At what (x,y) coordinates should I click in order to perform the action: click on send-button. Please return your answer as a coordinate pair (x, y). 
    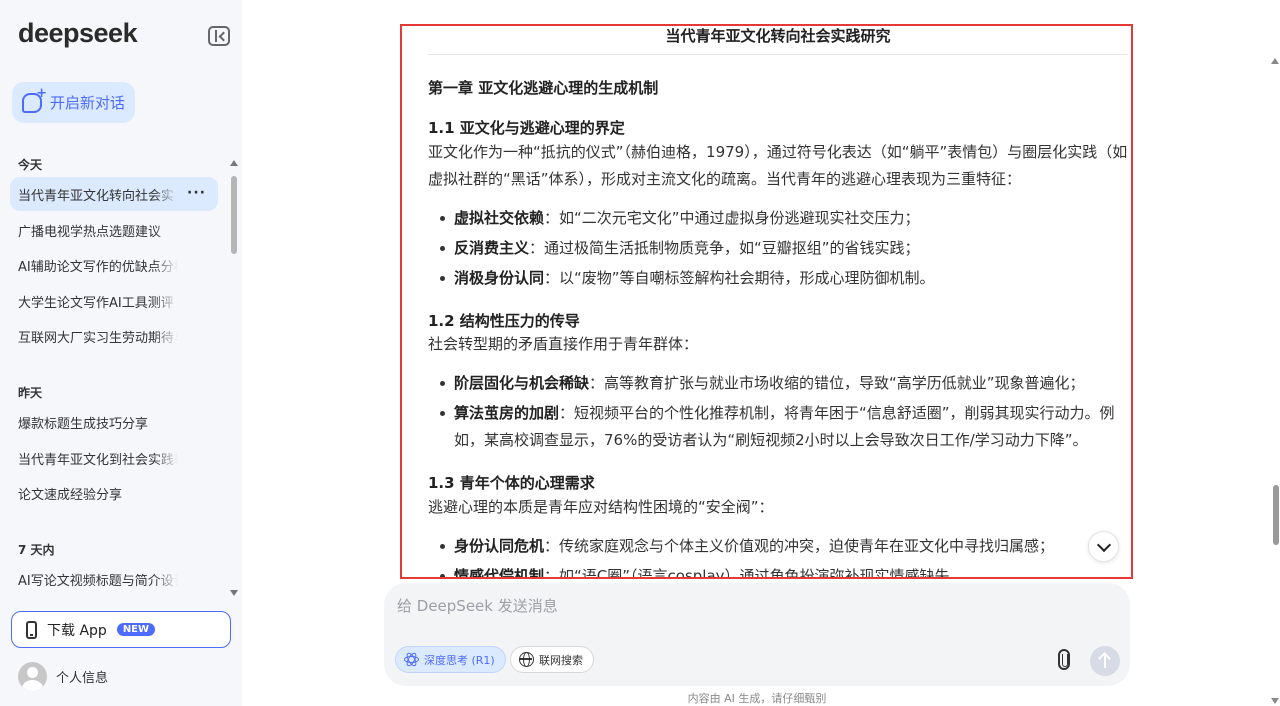
    Looking at the image, I should click on (1105, 661).